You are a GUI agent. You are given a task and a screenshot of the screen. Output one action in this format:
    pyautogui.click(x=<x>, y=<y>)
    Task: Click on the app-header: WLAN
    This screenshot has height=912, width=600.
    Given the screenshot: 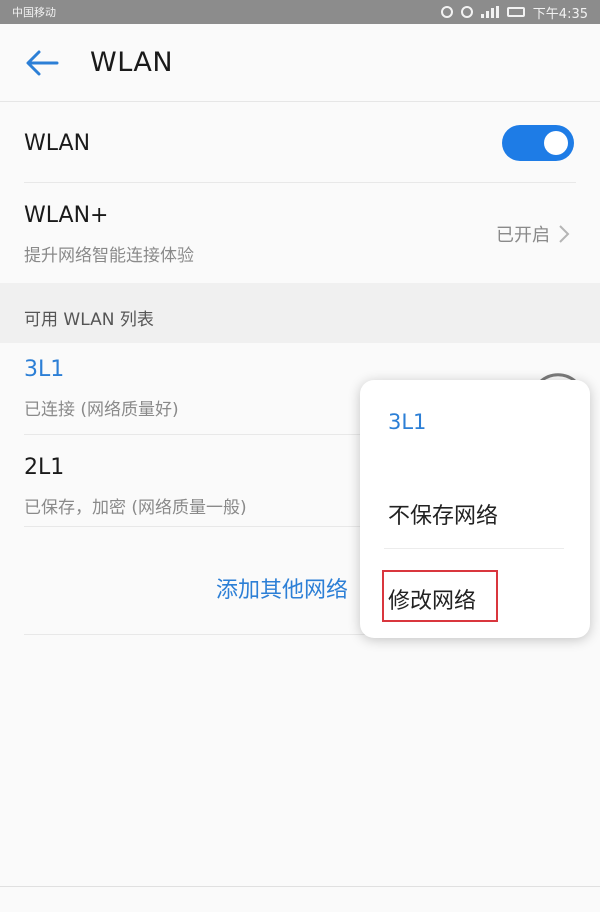 What is the action you would take?
    pyautogui.click(x=300, y=63)
    